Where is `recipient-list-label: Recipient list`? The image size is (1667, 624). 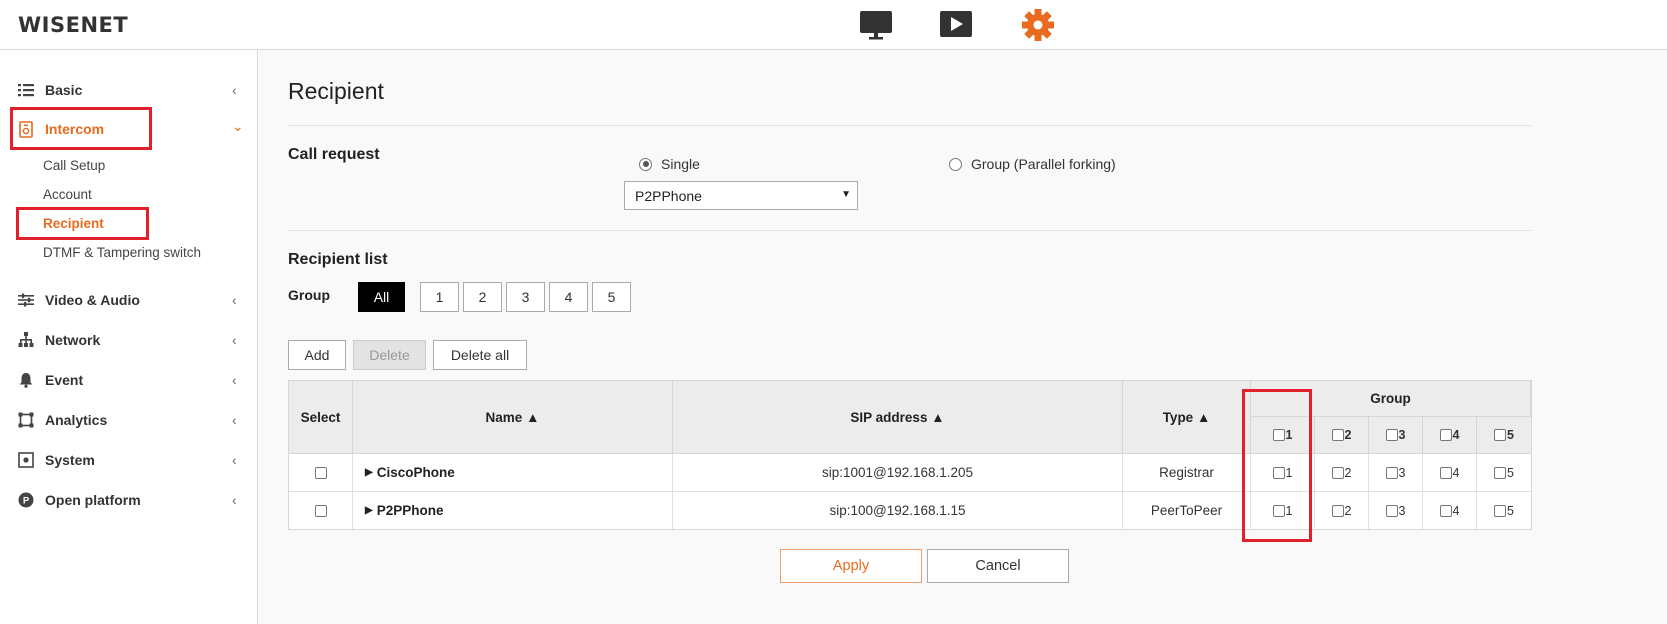
recipient-list-label: Recipient list is located at coordinates (338, 259).